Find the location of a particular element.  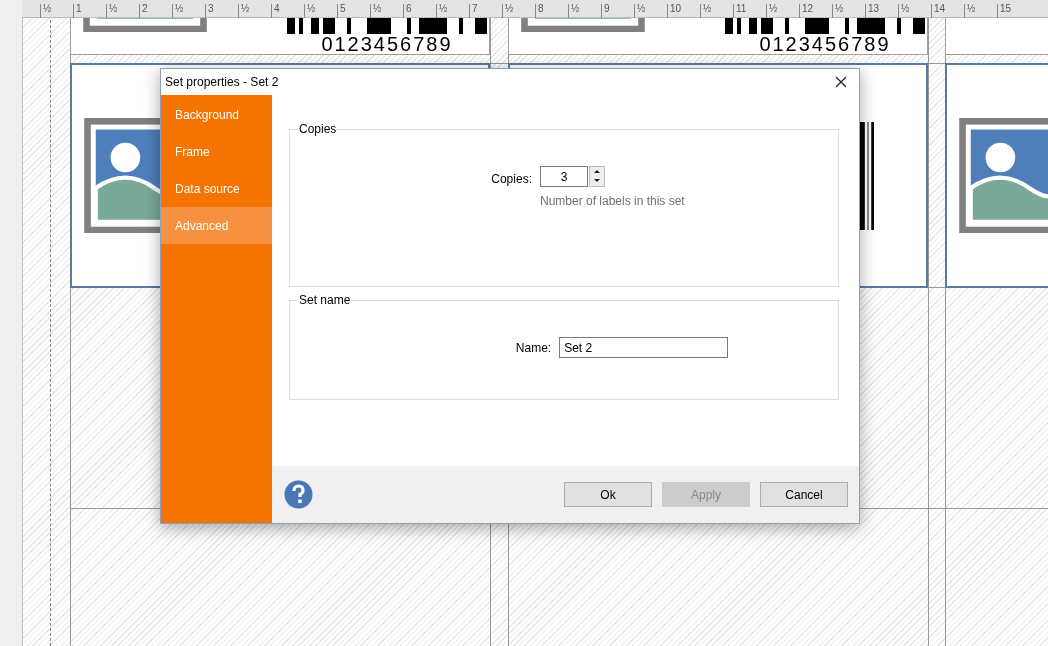

copies-field: 3 is located at coordinates (563, 176).